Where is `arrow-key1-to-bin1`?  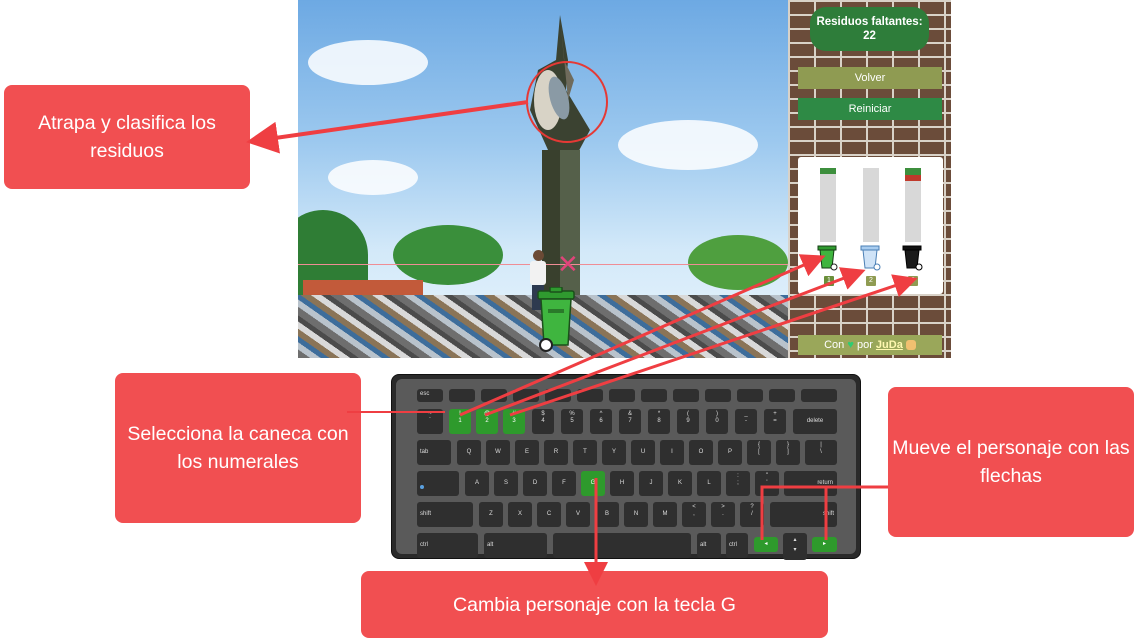 arrow-key1-to-bin1 is located at coordinates (642, 335).